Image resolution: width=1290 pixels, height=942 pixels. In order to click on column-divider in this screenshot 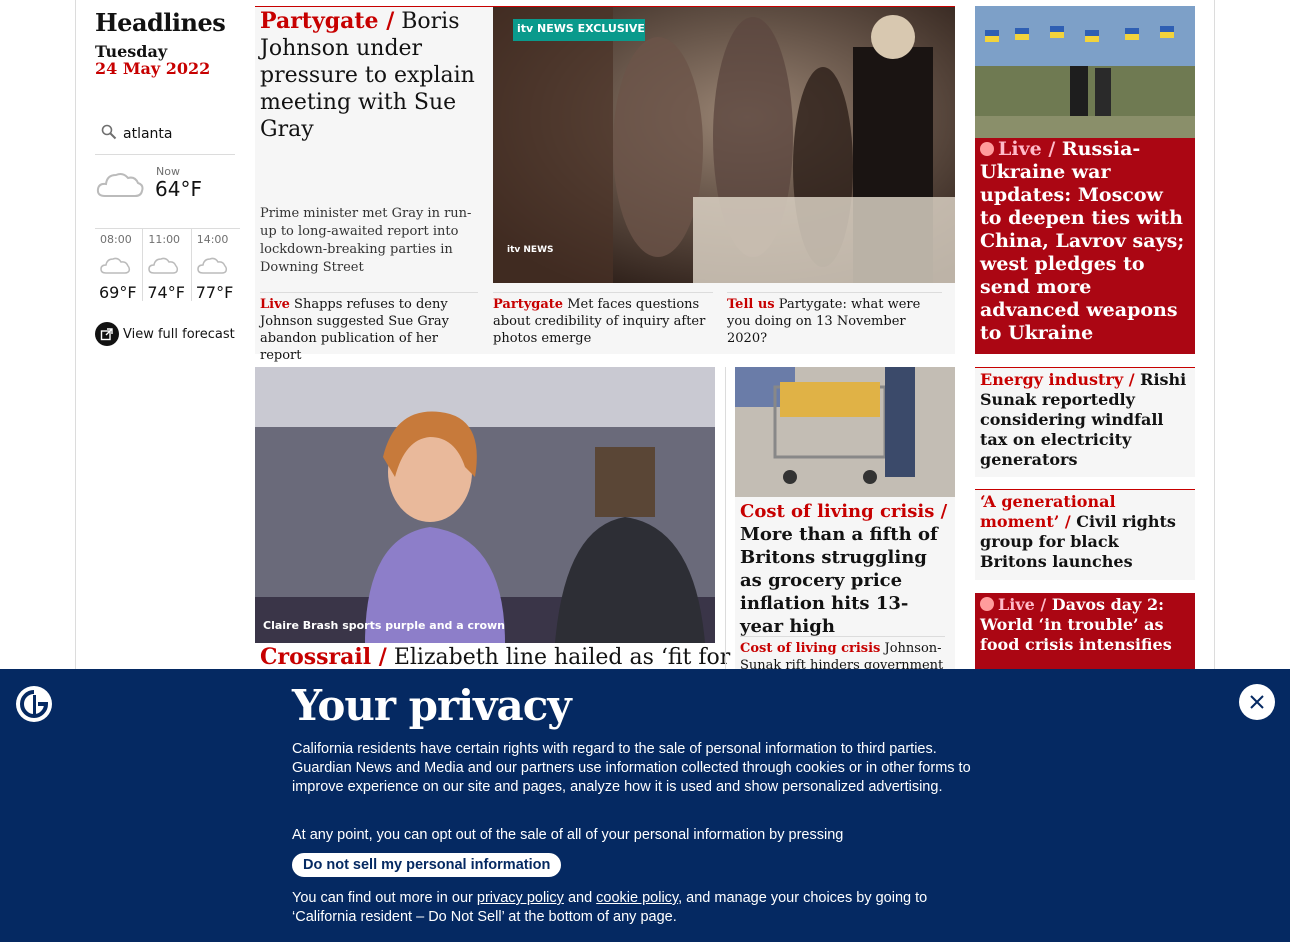, I will do `click(725, 522)`.